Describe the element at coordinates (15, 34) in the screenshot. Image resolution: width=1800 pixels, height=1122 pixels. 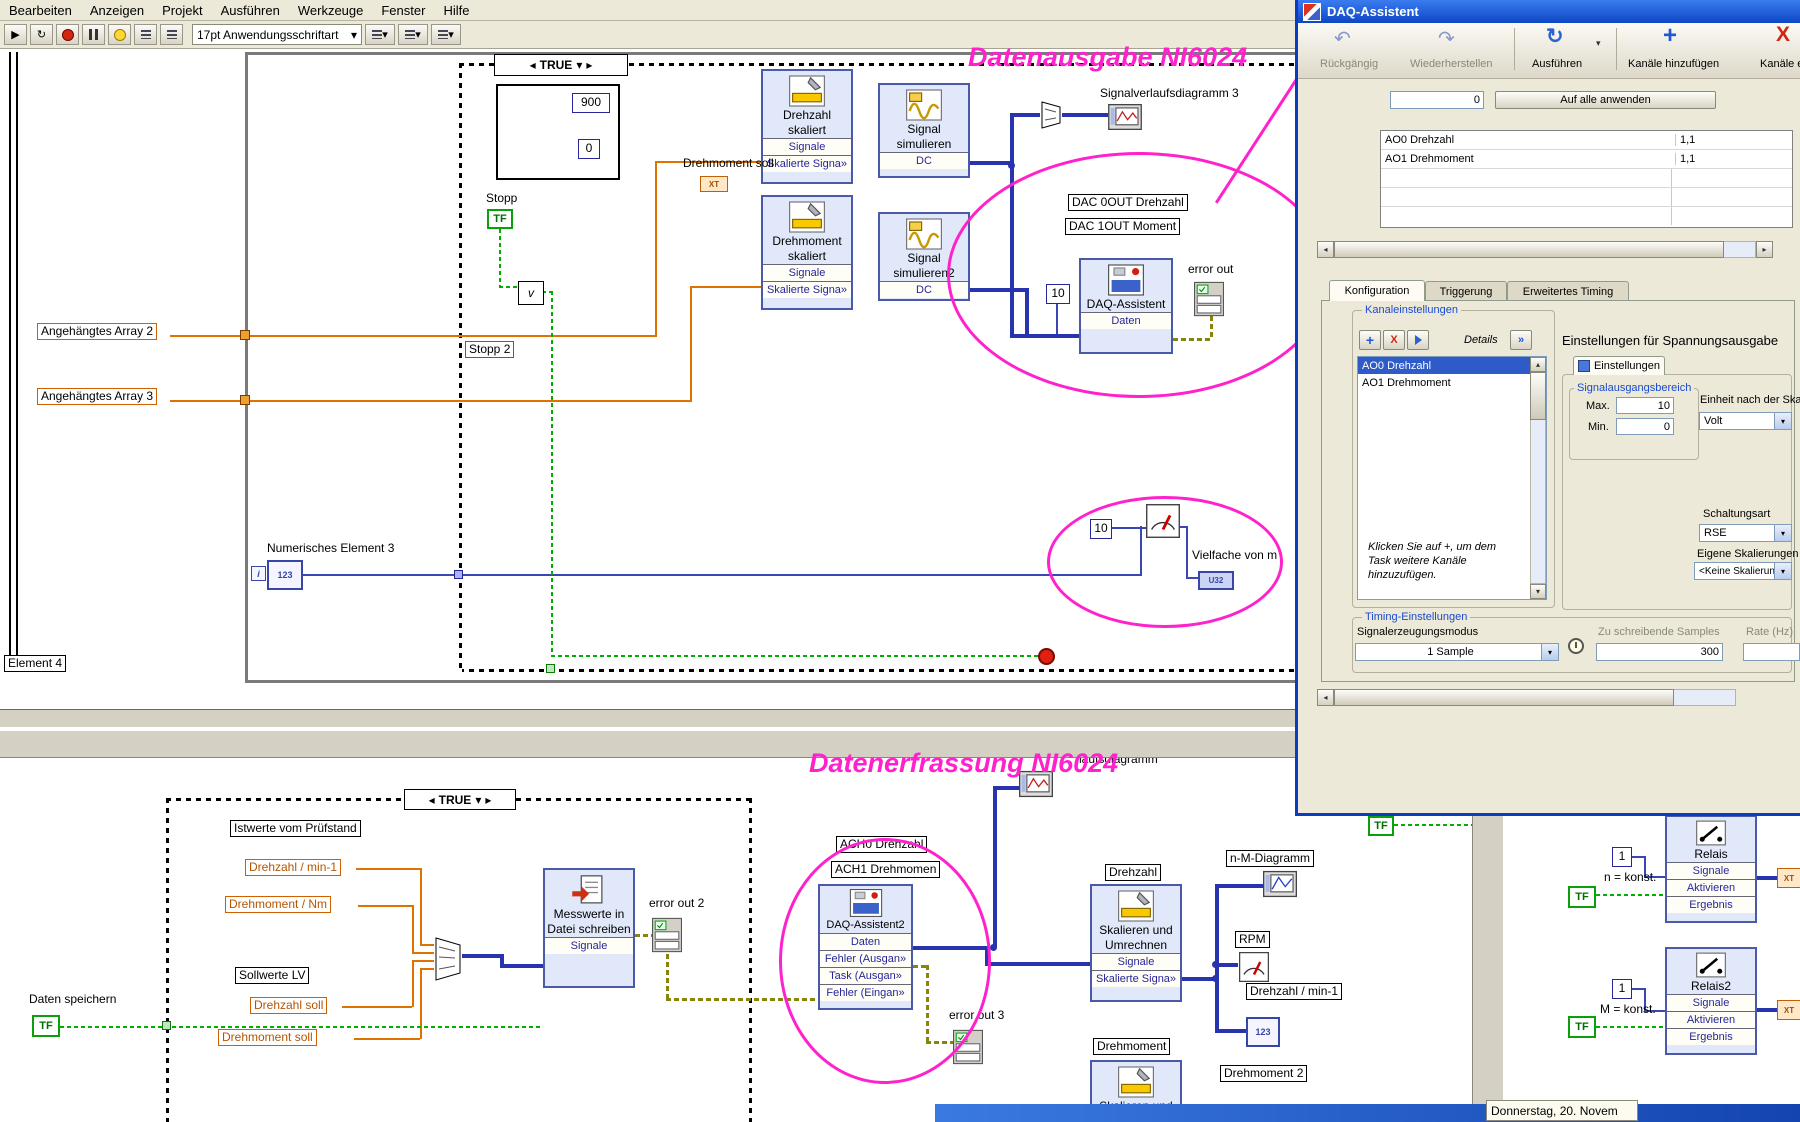
I see `run-button: ▶` at that location.